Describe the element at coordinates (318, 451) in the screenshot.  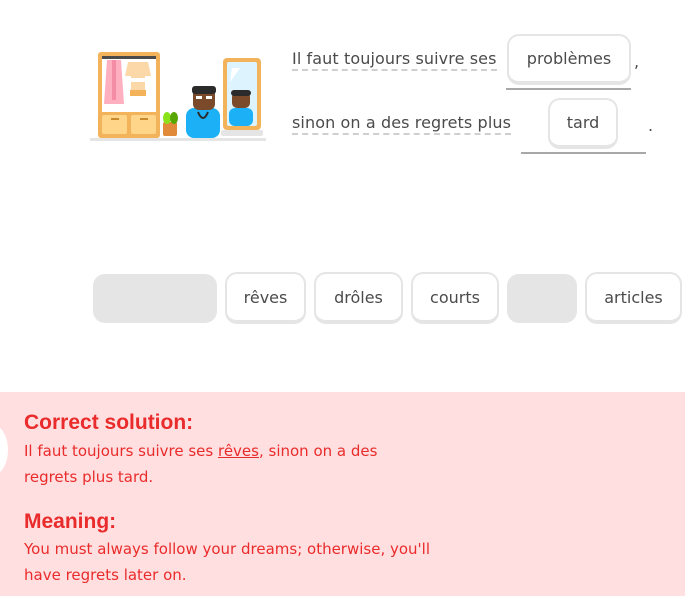
I see `solution-text-after: , sinon on a des` at that location.